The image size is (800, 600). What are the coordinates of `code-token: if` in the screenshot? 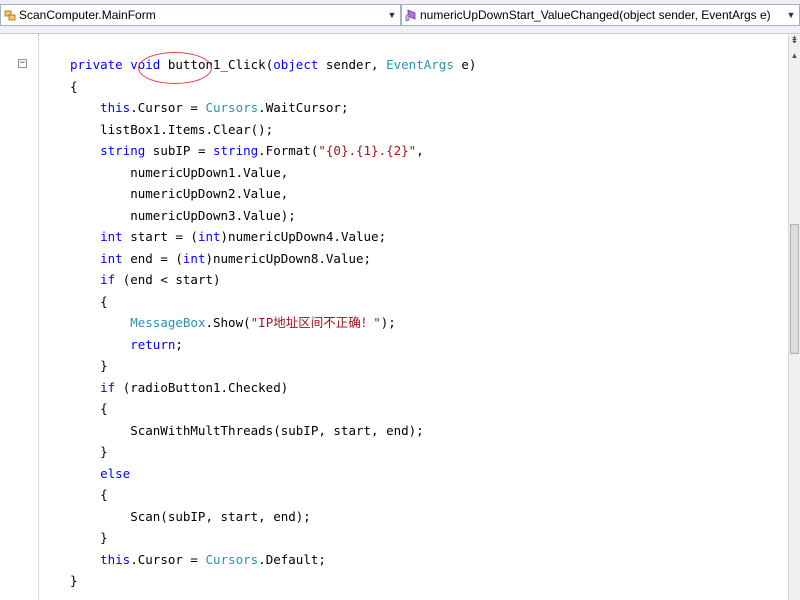 It's located at (108, 279).